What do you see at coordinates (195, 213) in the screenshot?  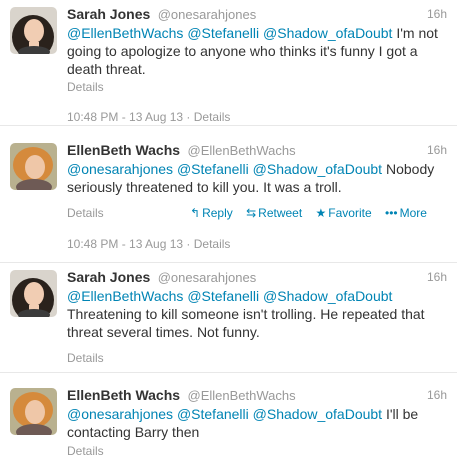 I see `reply-icon: ↰` at bounding box center [195, 213].